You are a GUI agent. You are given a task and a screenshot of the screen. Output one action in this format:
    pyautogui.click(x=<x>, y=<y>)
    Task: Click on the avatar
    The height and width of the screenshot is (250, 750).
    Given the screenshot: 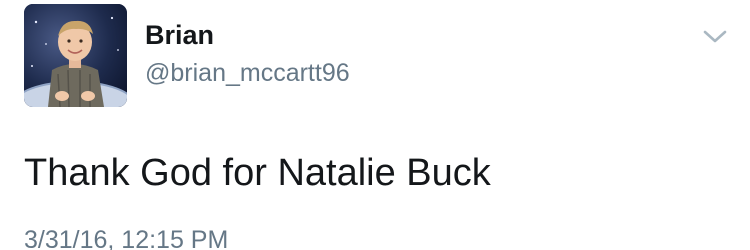 What is the action you would take?
    pyautogui.click(x=75, y=55)
    